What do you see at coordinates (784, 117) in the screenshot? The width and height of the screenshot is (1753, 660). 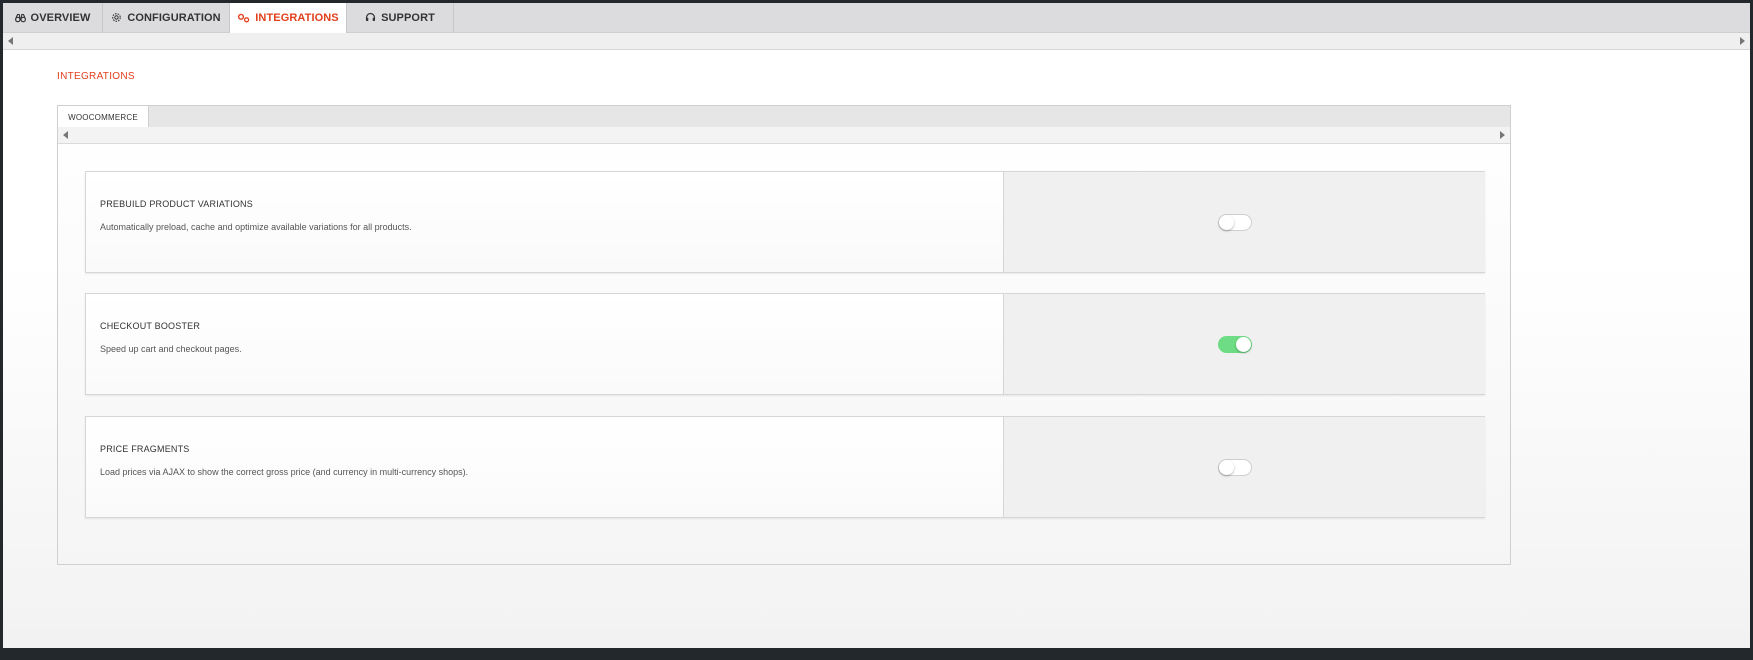 I see `inner-tab-bar: WOOCOMMERCE` at bounding box center [784, 117].